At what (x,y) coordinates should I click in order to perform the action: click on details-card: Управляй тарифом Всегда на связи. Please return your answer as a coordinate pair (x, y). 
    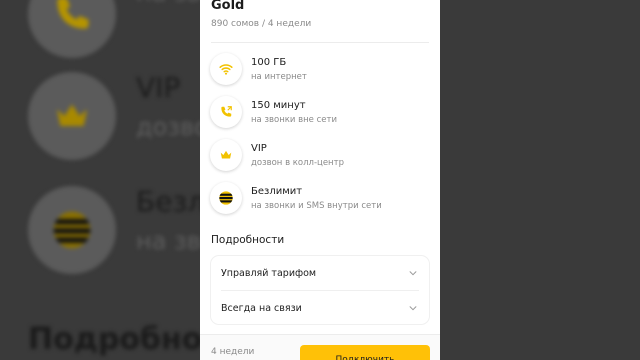
    Looking at the image, I should click on (320, 290).